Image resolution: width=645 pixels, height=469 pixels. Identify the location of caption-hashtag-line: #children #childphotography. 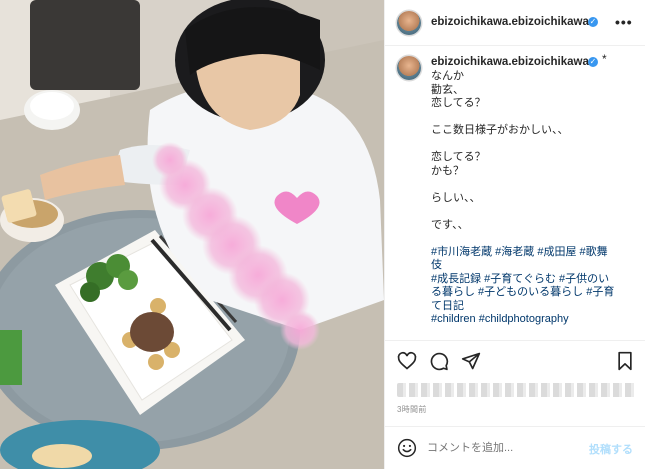
(536, 320).